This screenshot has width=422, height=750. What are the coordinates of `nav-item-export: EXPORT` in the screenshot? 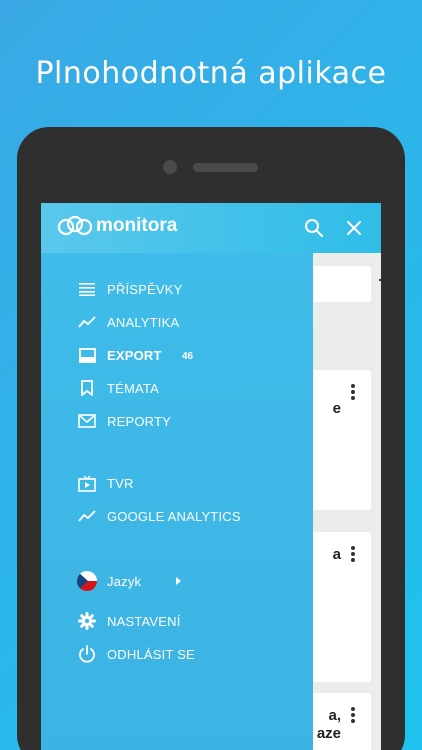 It's located at (119, 355).